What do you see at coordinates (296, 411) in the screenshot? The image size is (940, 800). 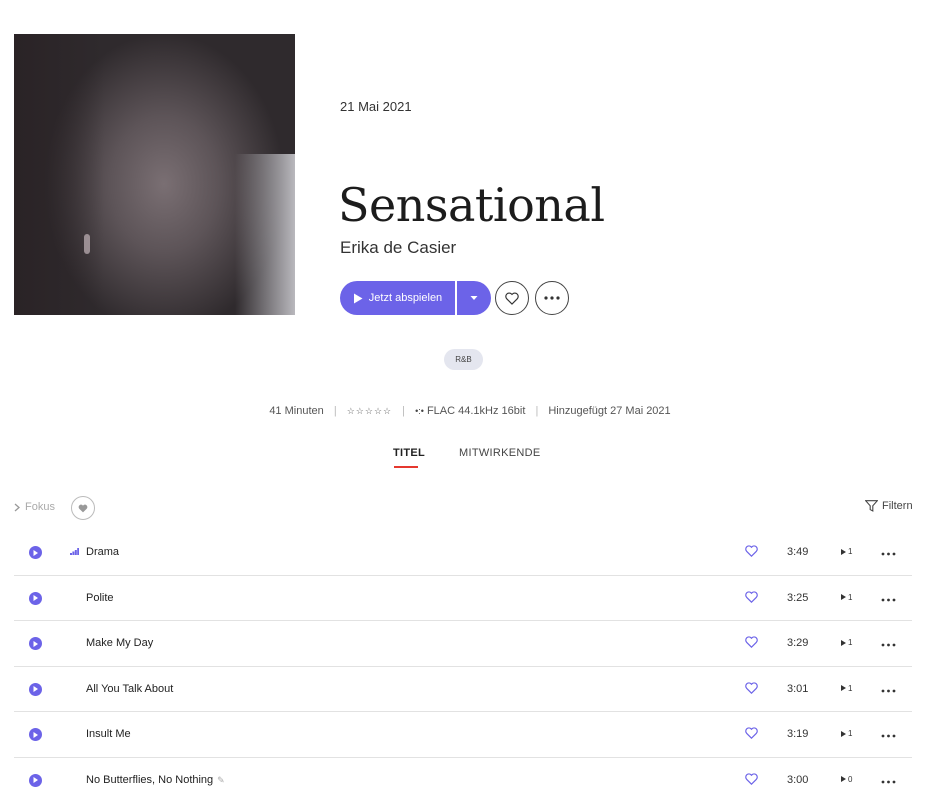 I see `album-duration: 41 Minuten` at bounding box center [296, 411].